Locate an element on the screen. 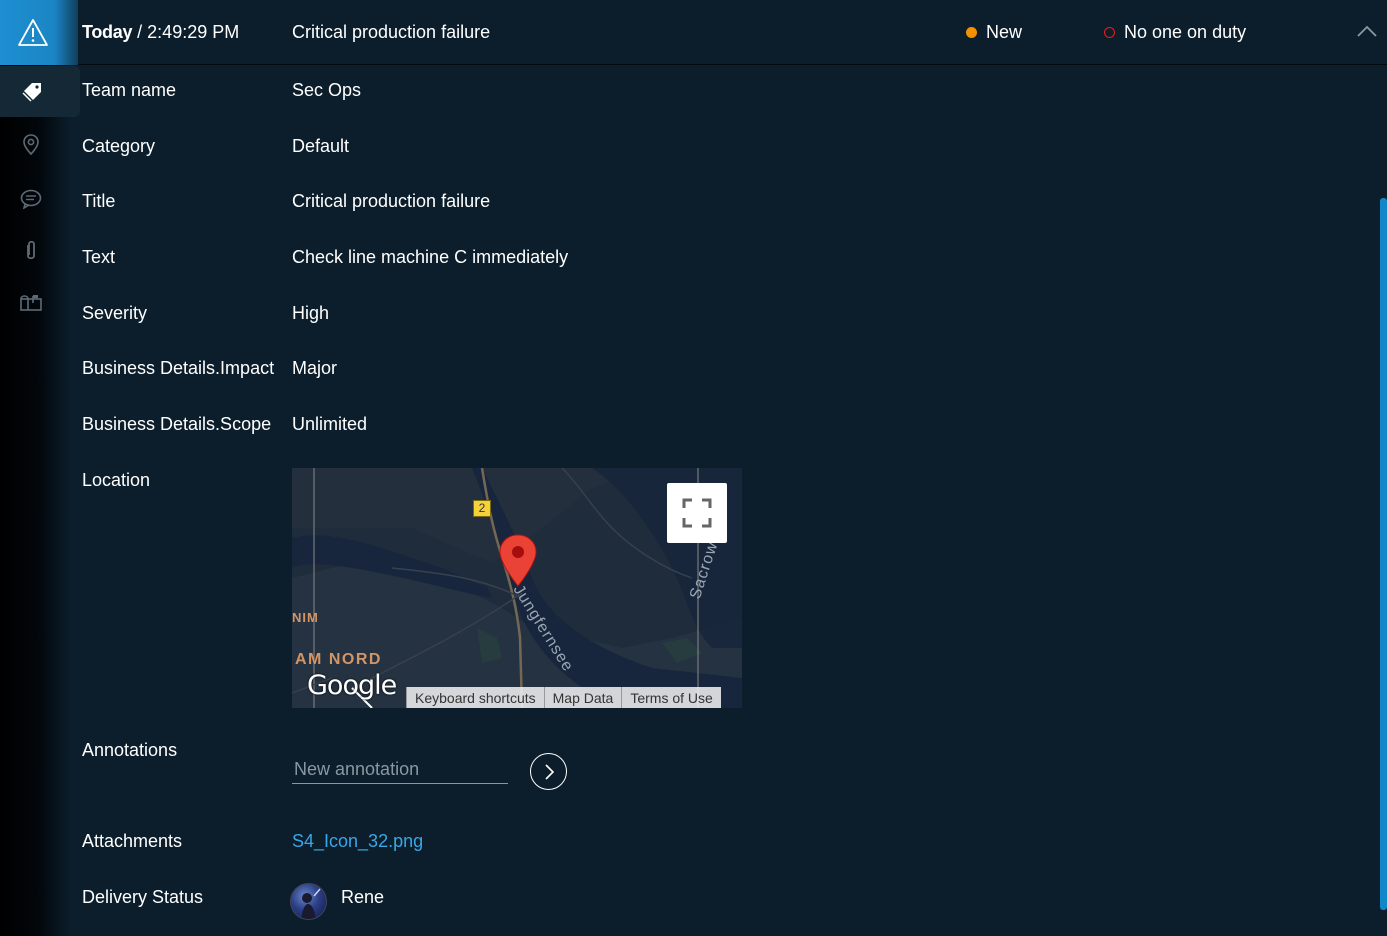  map-terms-link: Terms of Use is located at coordinates (671, 697).